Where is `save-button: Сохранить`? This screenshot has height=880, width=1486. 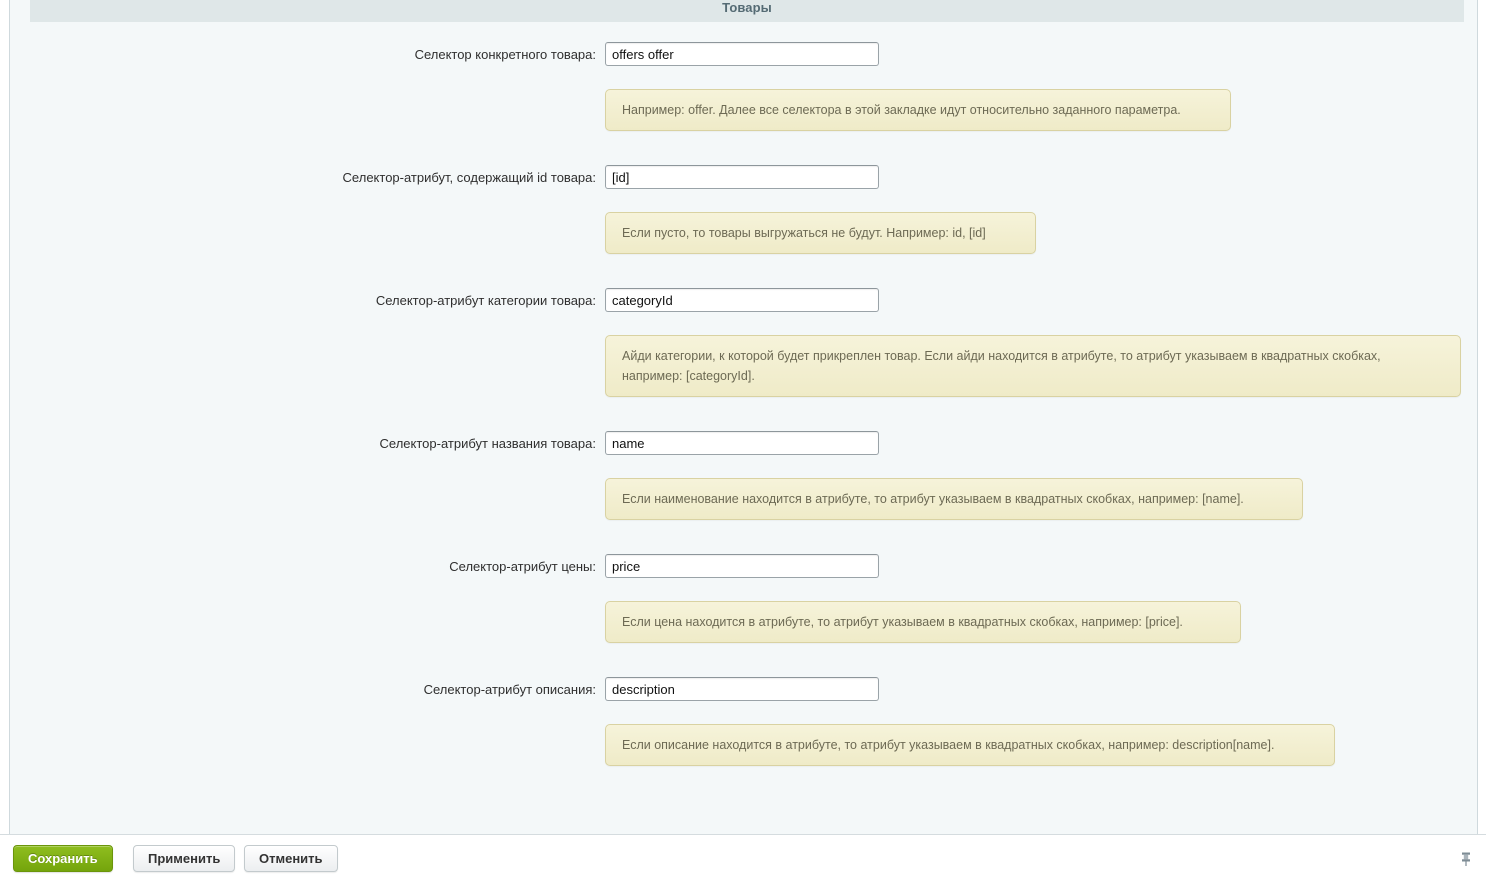
save-button: Сохранить is located at coordinates (63, 858).